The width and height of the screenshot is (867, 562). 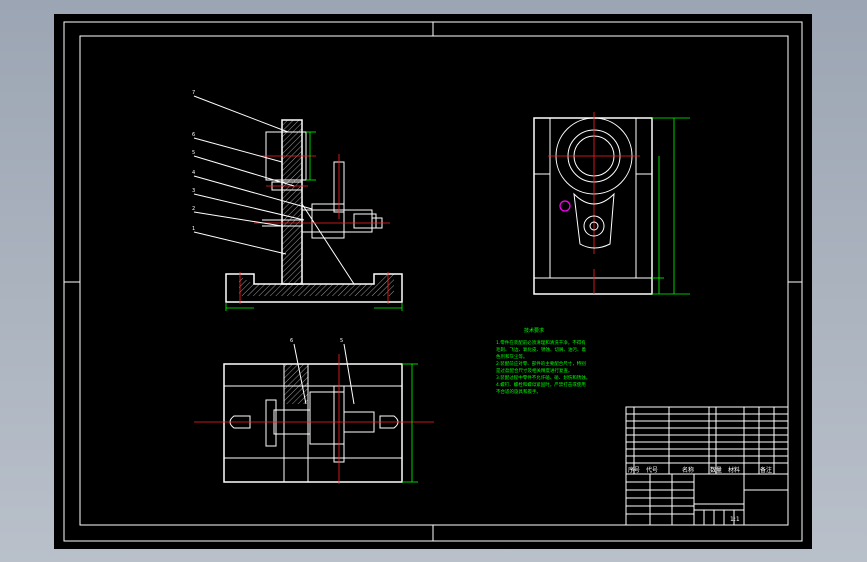 I want to click on tech-req-line: 1.零件在装配前必须清理和清洗干净，不得有, so click(x=541, y=342).